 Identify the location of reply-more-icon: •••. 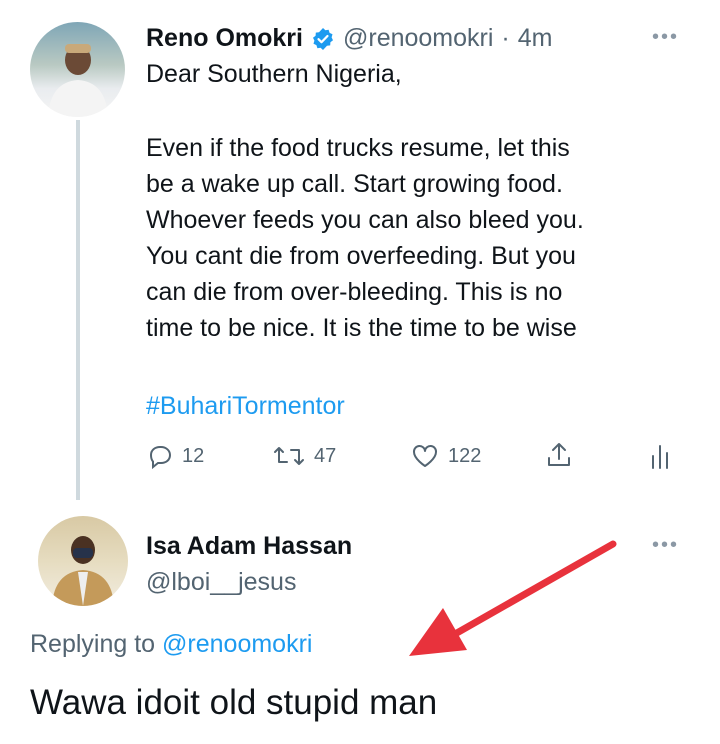
(665, 545).